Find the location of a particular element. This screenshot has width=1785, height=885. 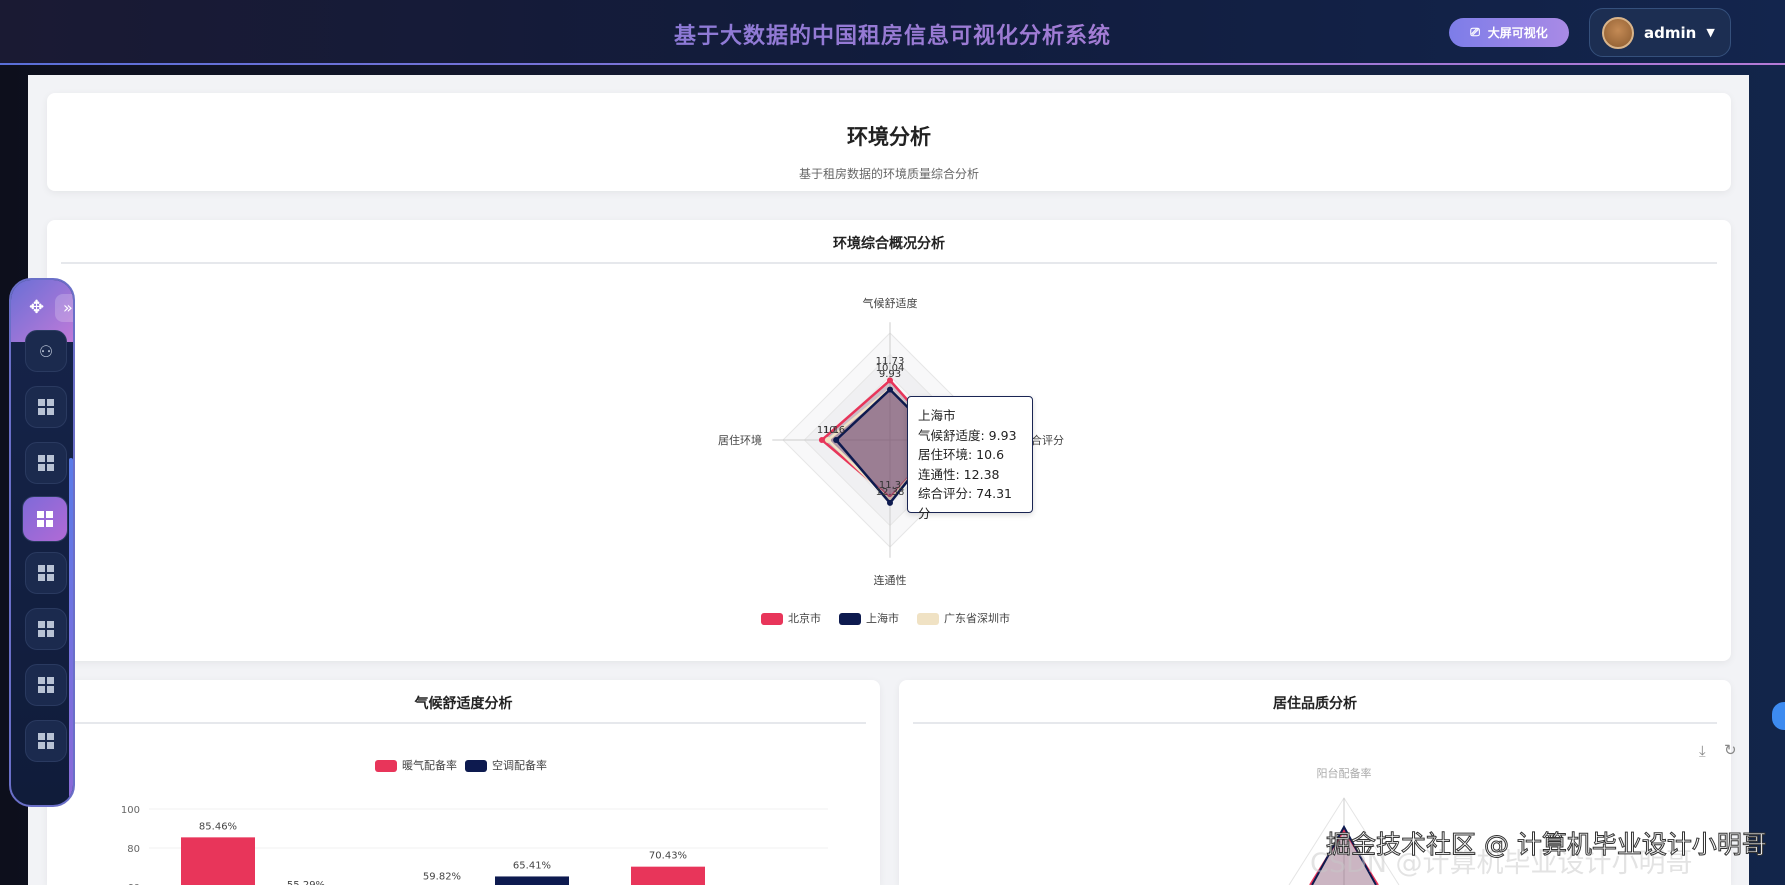

floating-sidebar: ✥ » ⚇ is located at coordinates (42, 542).